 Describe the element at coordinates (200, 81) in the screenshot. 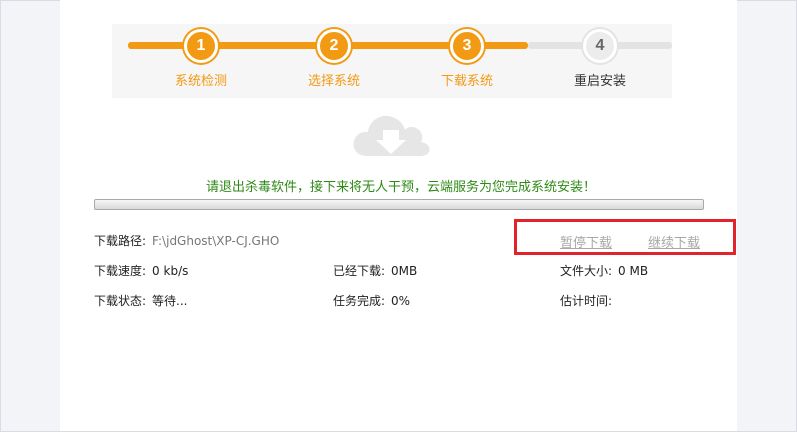

I see `step-1-label: 系统检测` at that location.